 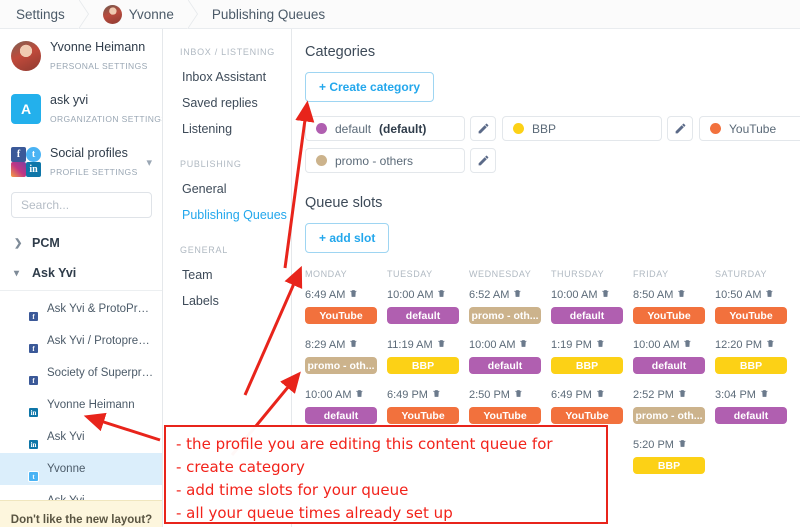 What do you see at coordinates (81, 55) in the screenshot?
I see `sidebar-account-personal: Yvonne Heimann PERSONAL SETTINGS` at bounding box center [81, 55].